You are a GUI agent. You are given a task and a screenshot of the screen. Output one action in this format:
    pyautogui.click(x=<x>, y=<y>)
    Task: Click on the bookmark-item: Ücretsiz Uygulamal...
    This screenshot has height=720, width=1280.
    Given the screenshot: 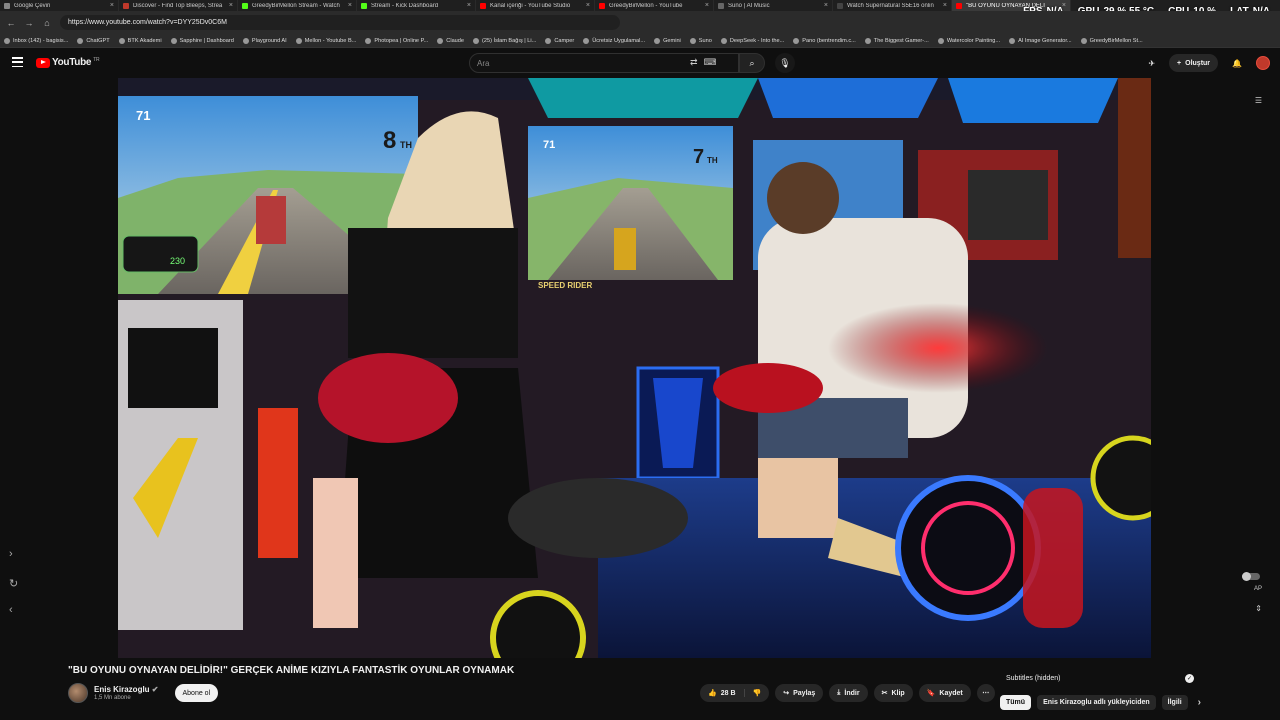 What is the action you would take?
    pyautogui.click(x=614, y=40)
    